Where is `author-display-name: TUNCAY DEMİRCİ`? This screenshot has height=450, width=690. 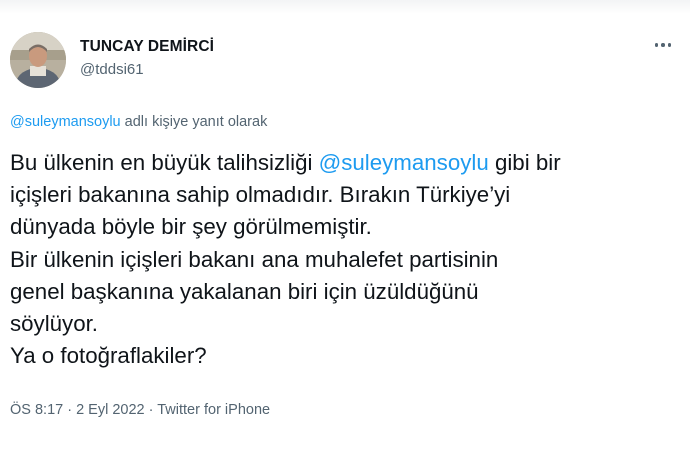 author-display-name: TUNCAY DEMİRCİ is located at coordinates (147, 47).